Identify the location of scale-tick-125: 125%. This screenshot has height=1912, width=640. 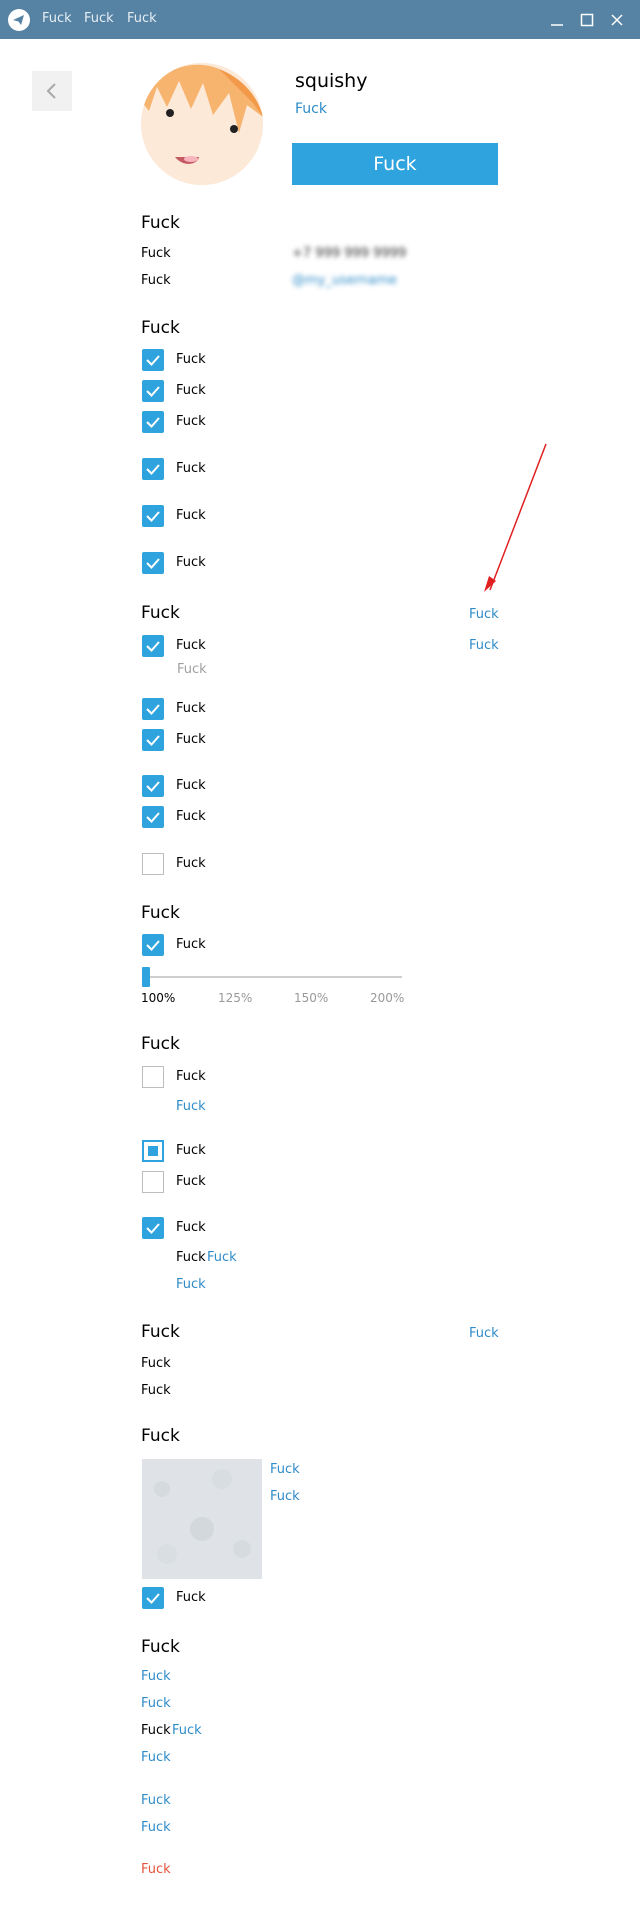
(235, 998).